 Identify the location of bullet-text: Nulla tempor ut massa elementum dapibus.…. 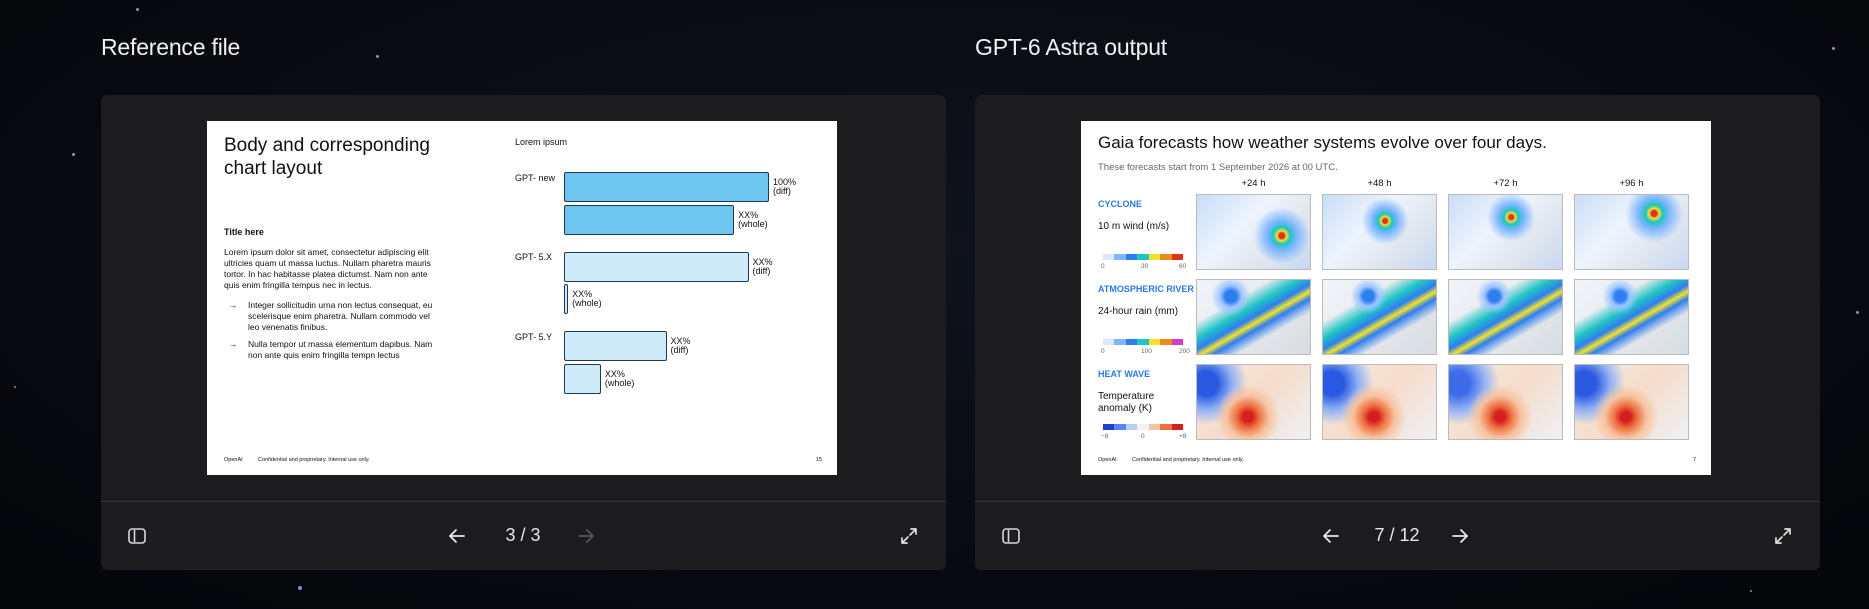
(340, 349).